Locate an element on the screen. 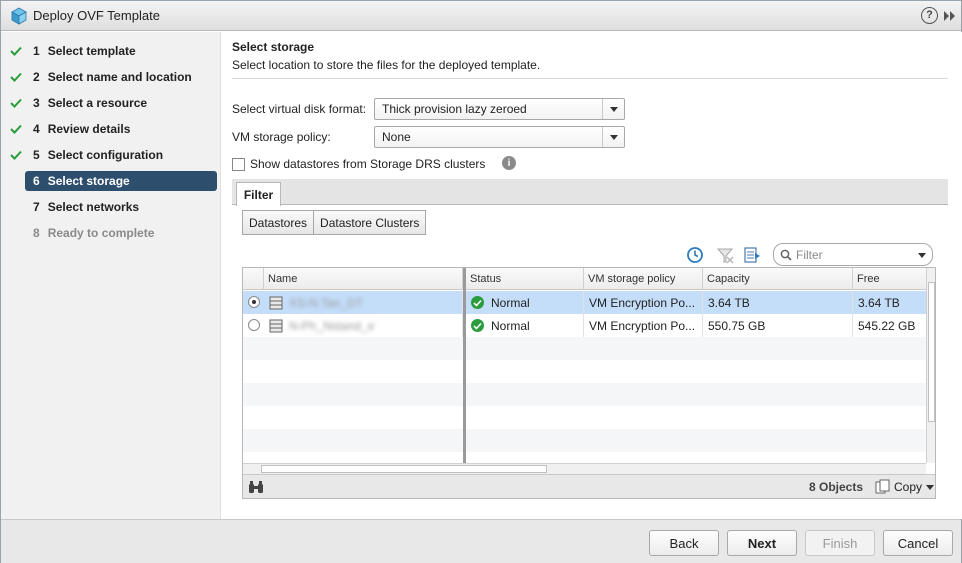 The width and height of the screenshot is (962, 563). row-name-cell: N-Ph_Nstand_e is located at coordinates (363, 325).